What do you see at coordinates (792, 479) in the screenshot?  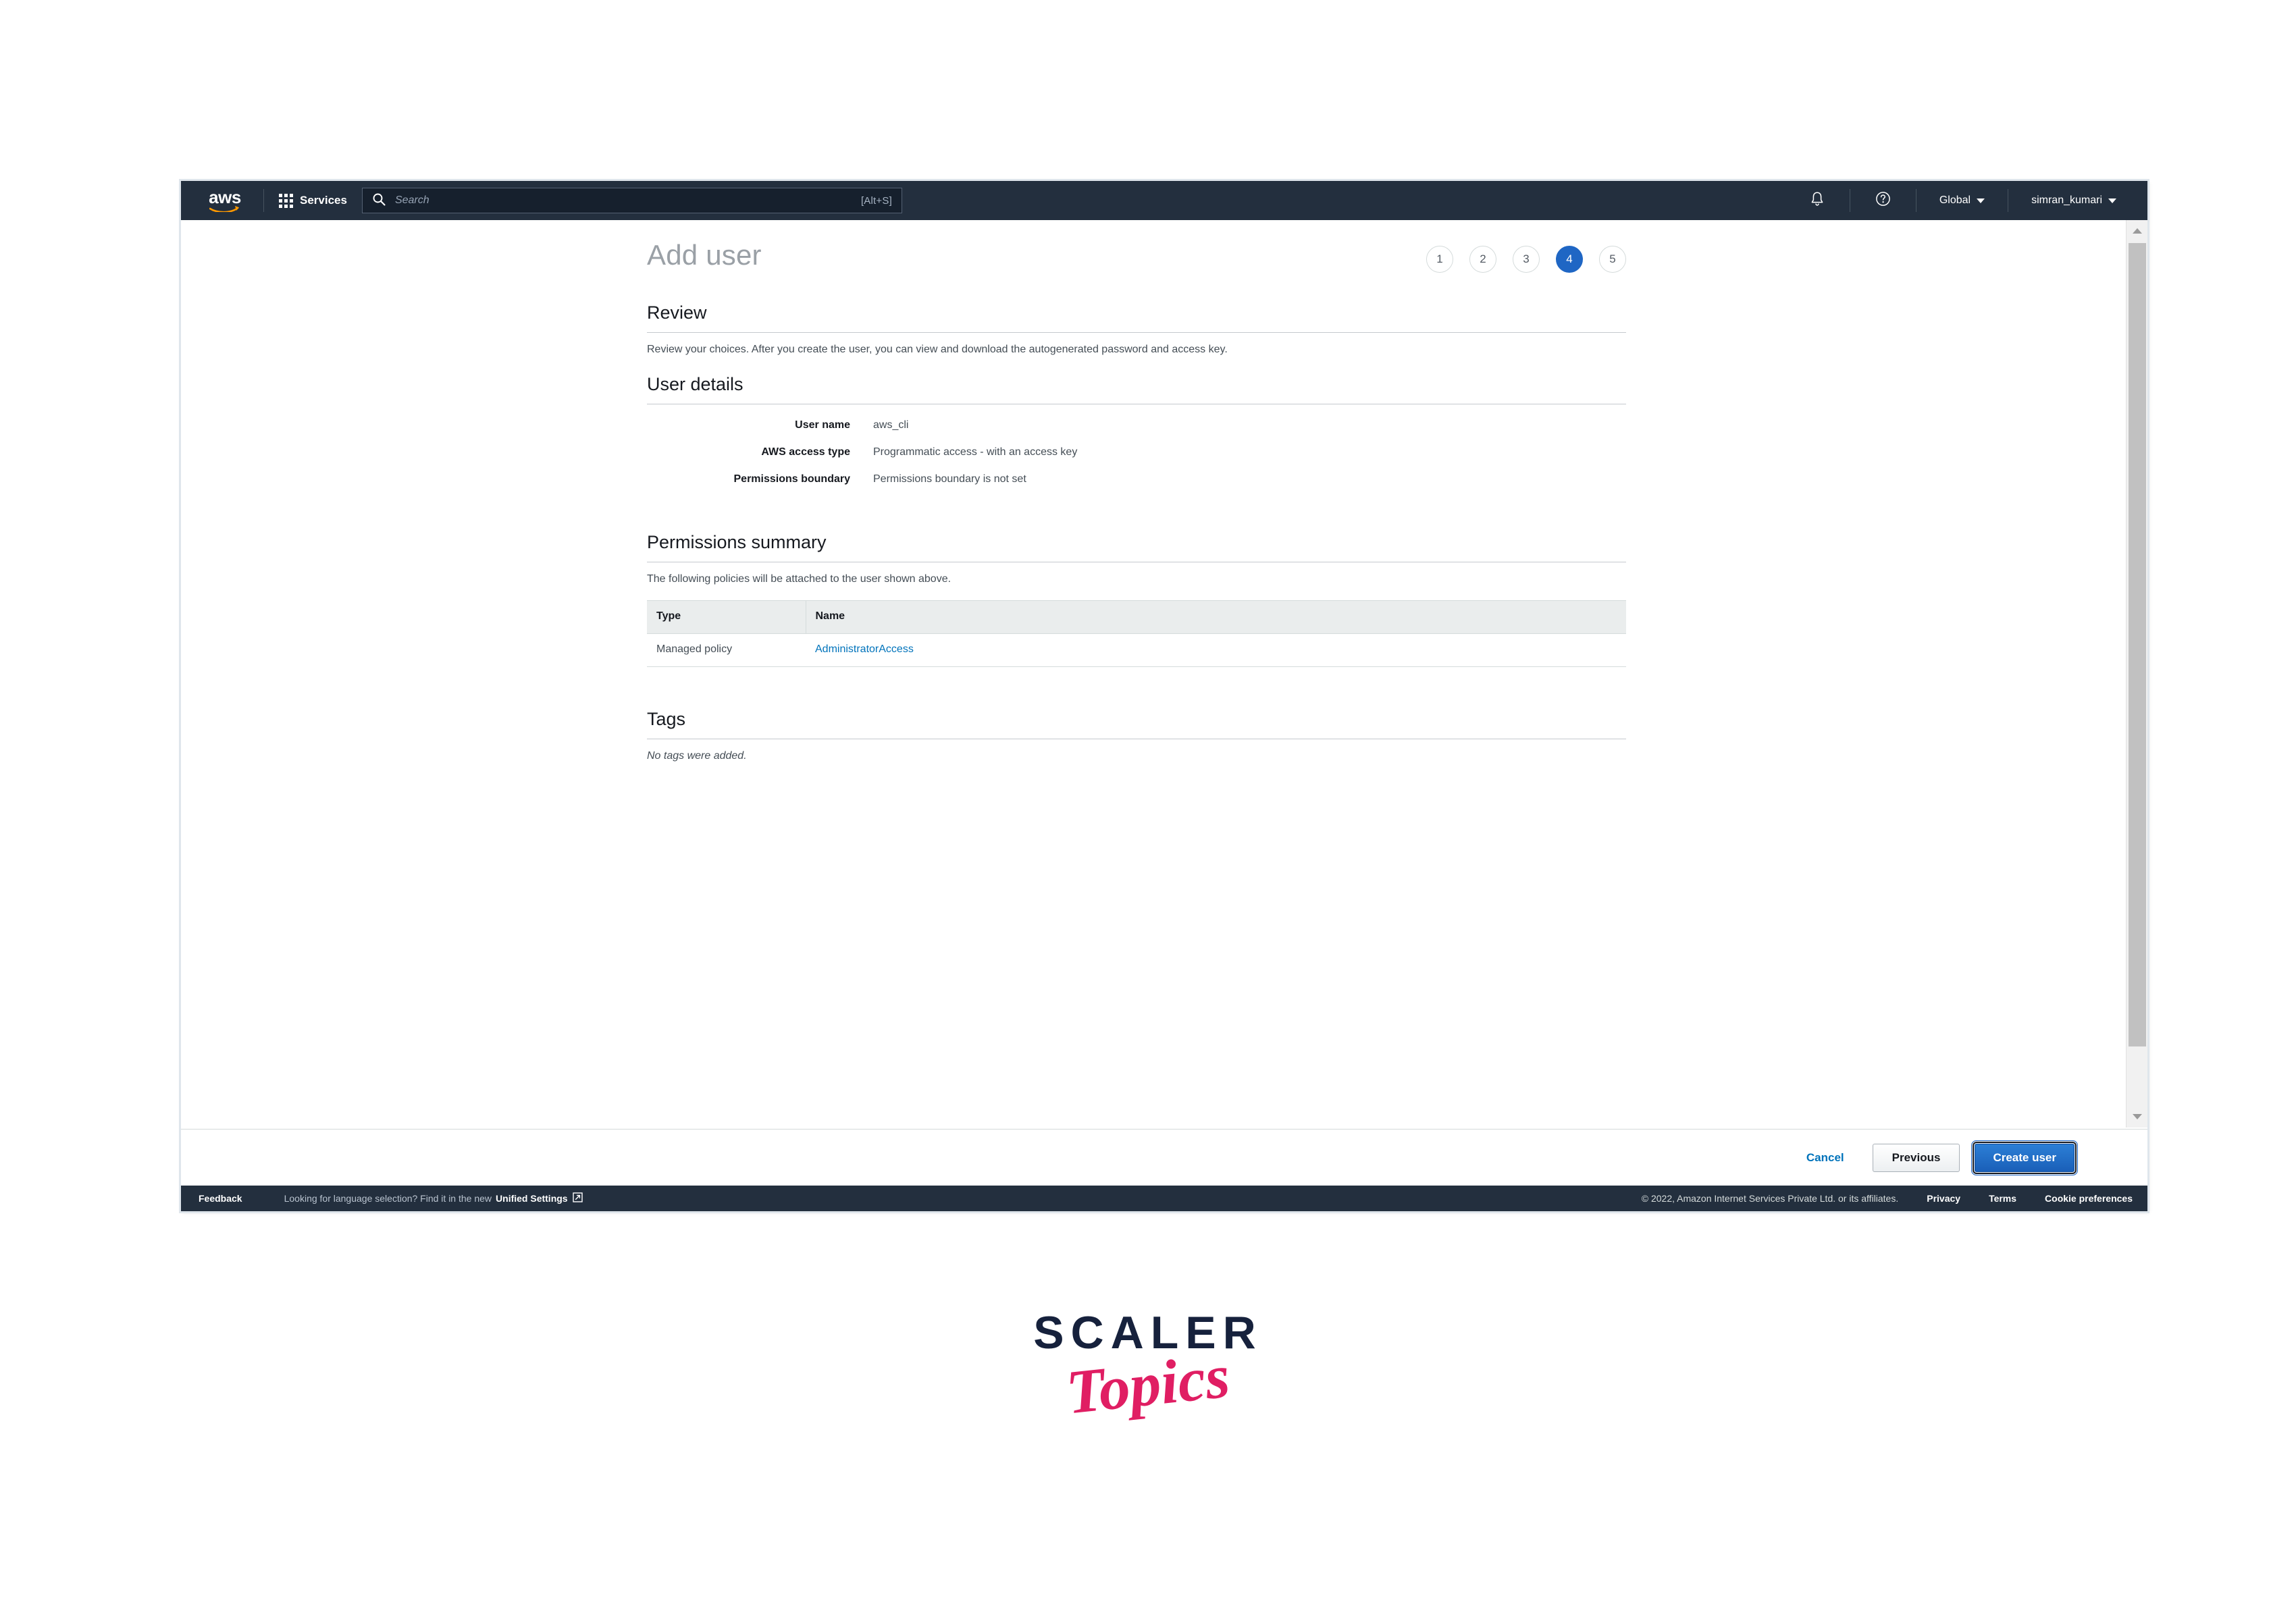 I see `detail-label: Permissions boundary` at bounding box center [792, 479].